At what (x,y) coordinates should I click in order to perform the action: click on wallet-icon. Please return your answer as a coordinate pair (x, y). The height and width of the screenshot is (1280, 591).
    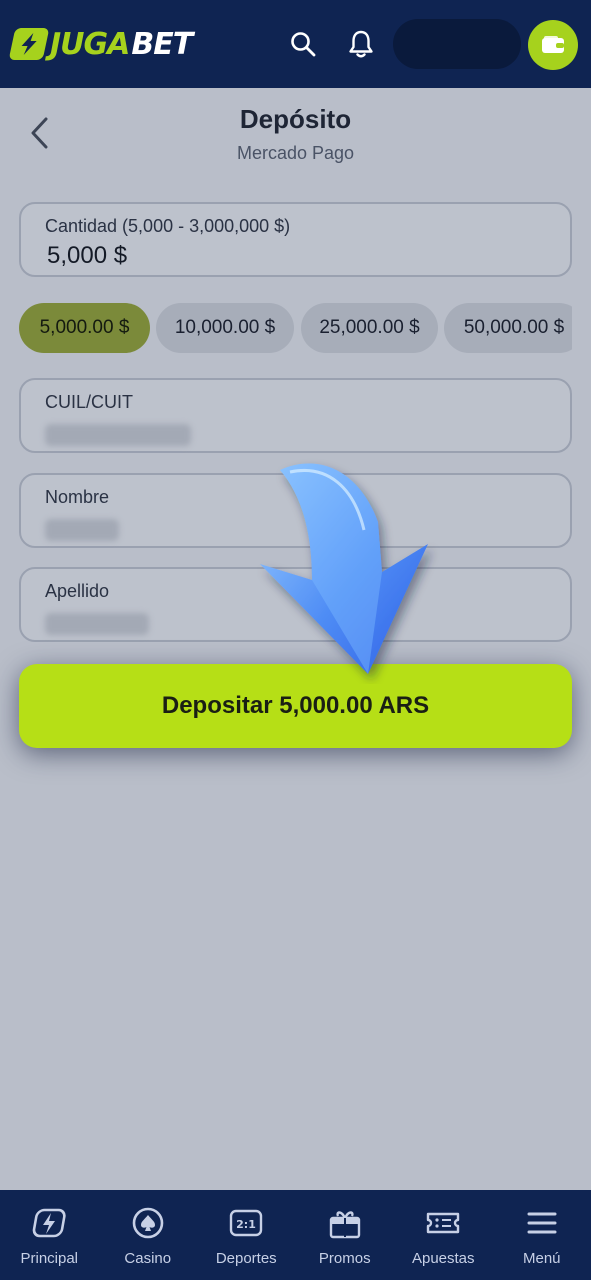
    Looking at the image, I should click on (553, 45).